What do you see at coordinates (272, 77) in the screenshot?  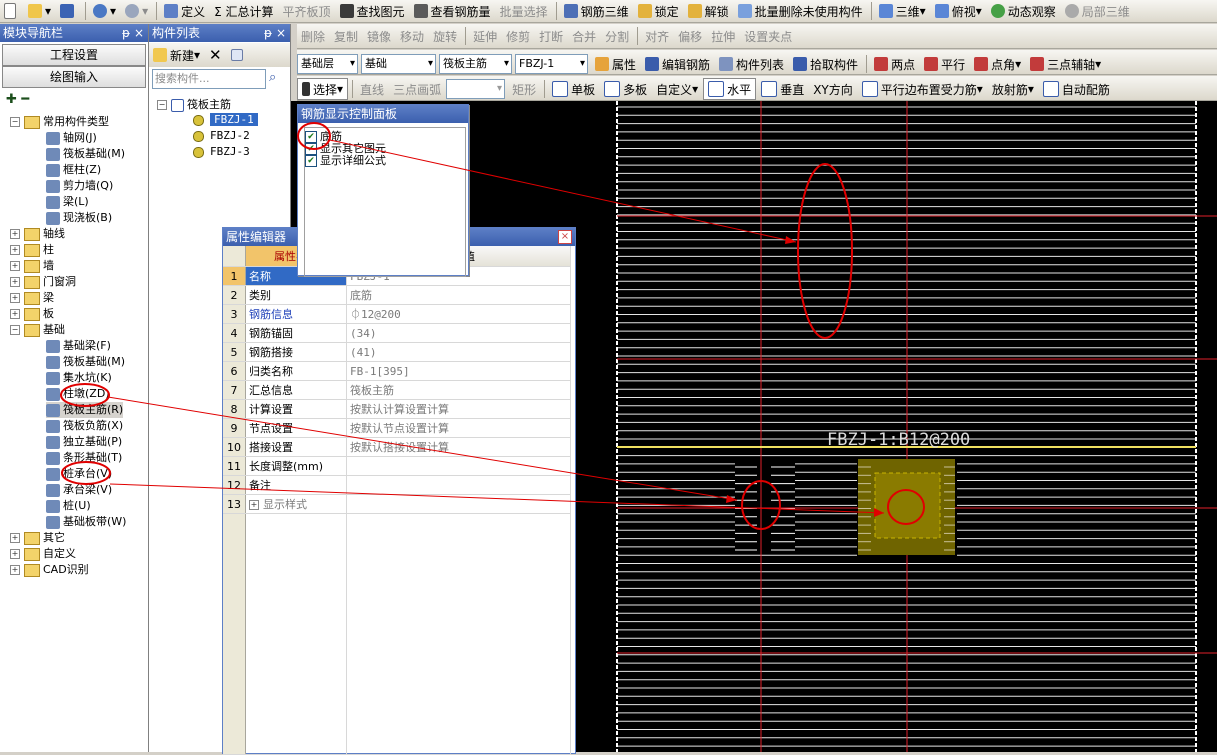 I see `search-icon: ⌕` at bounding box center [272, 77].